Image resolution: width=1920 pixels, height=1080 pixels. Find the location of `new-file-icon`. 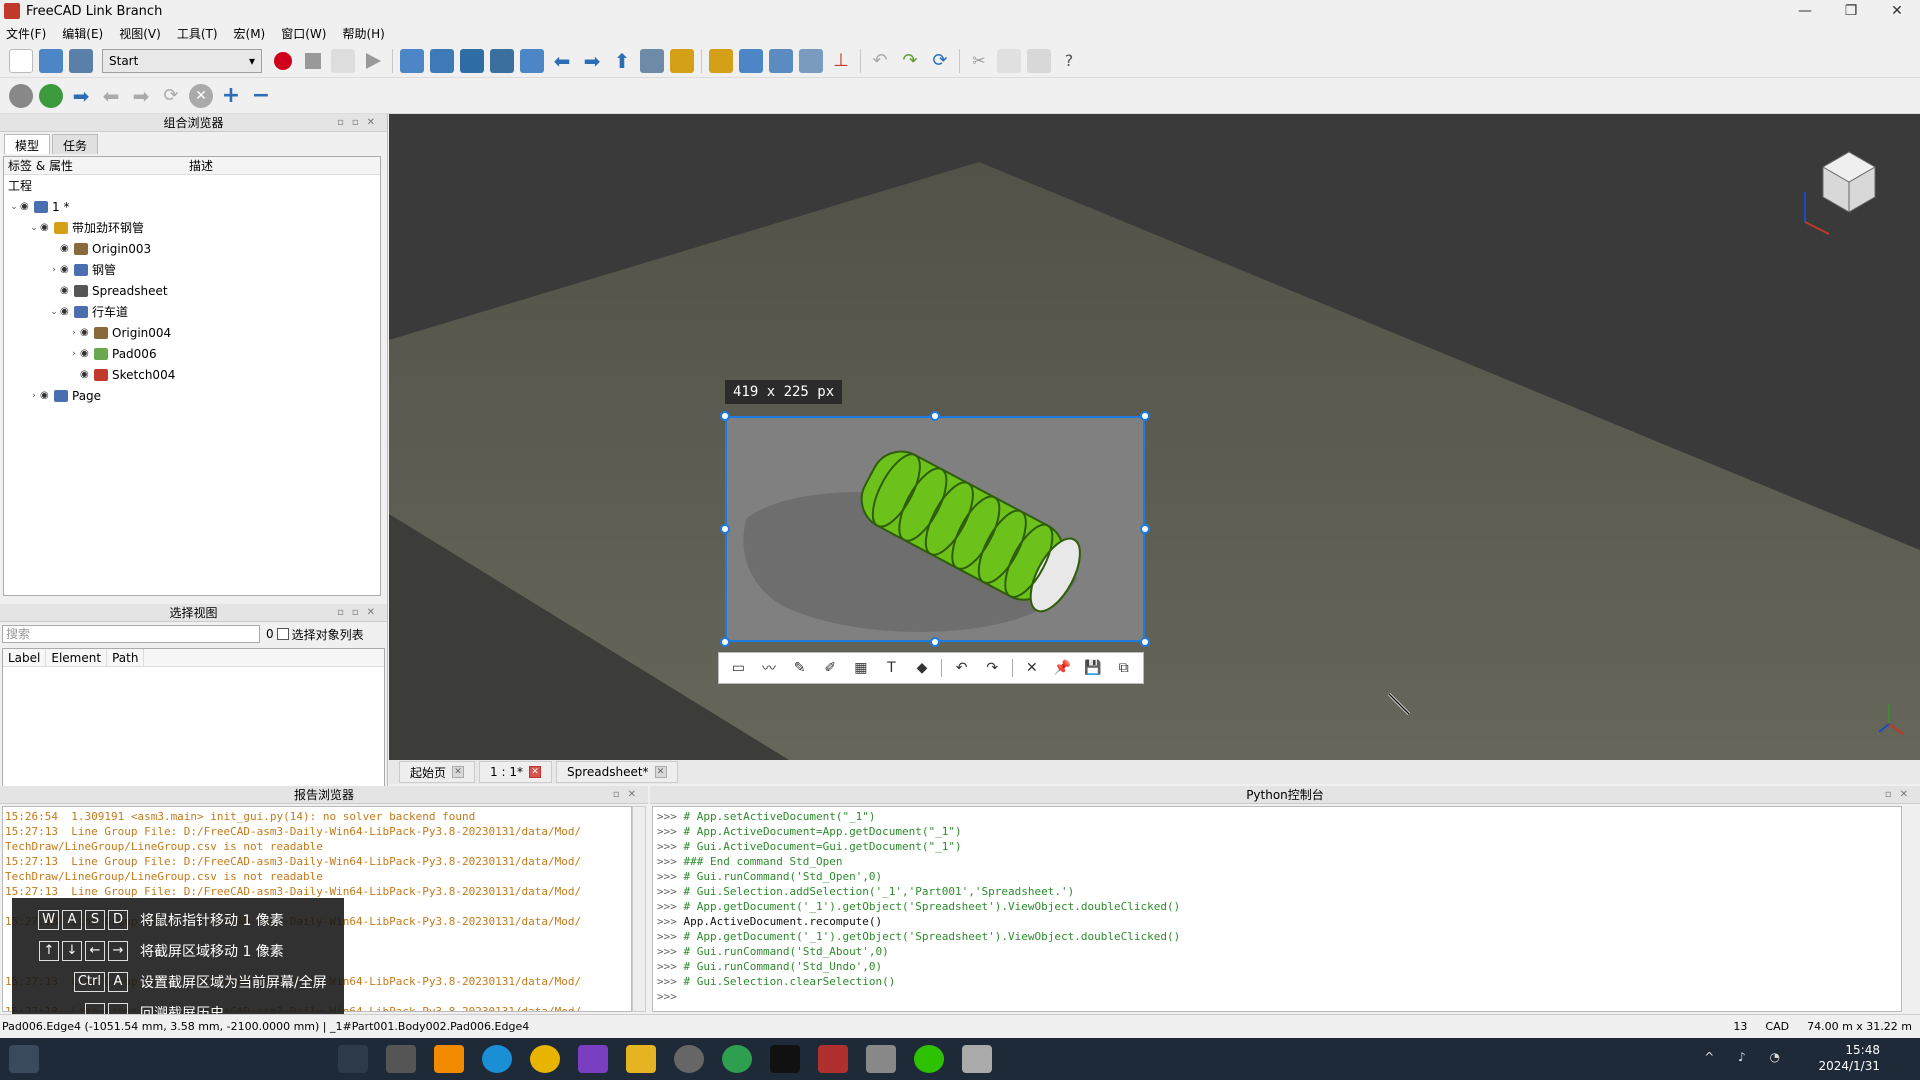

new-file-icon is located at coordinates (21, 60).